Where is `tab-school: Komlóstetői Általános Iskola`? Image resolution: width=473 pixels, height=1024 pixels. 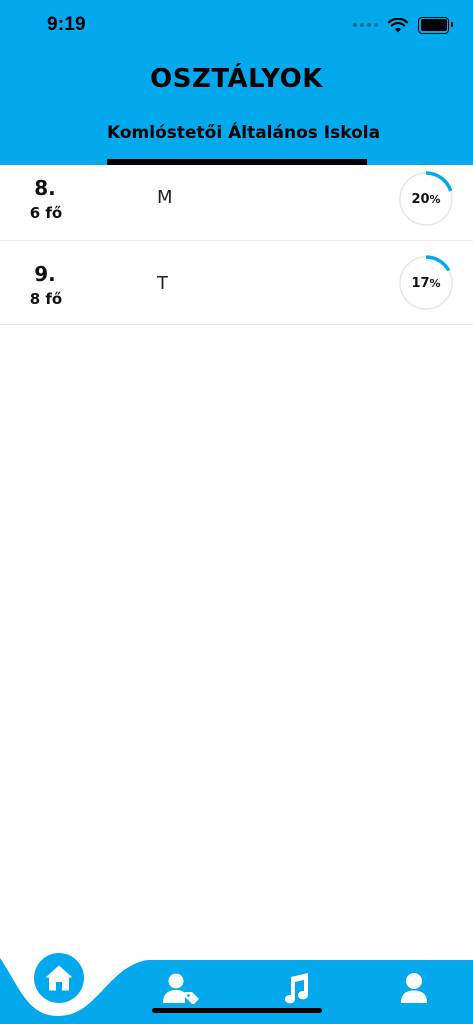
tab-school: Komlóstetői Általános Iskola is located at coordinates (244, 144).